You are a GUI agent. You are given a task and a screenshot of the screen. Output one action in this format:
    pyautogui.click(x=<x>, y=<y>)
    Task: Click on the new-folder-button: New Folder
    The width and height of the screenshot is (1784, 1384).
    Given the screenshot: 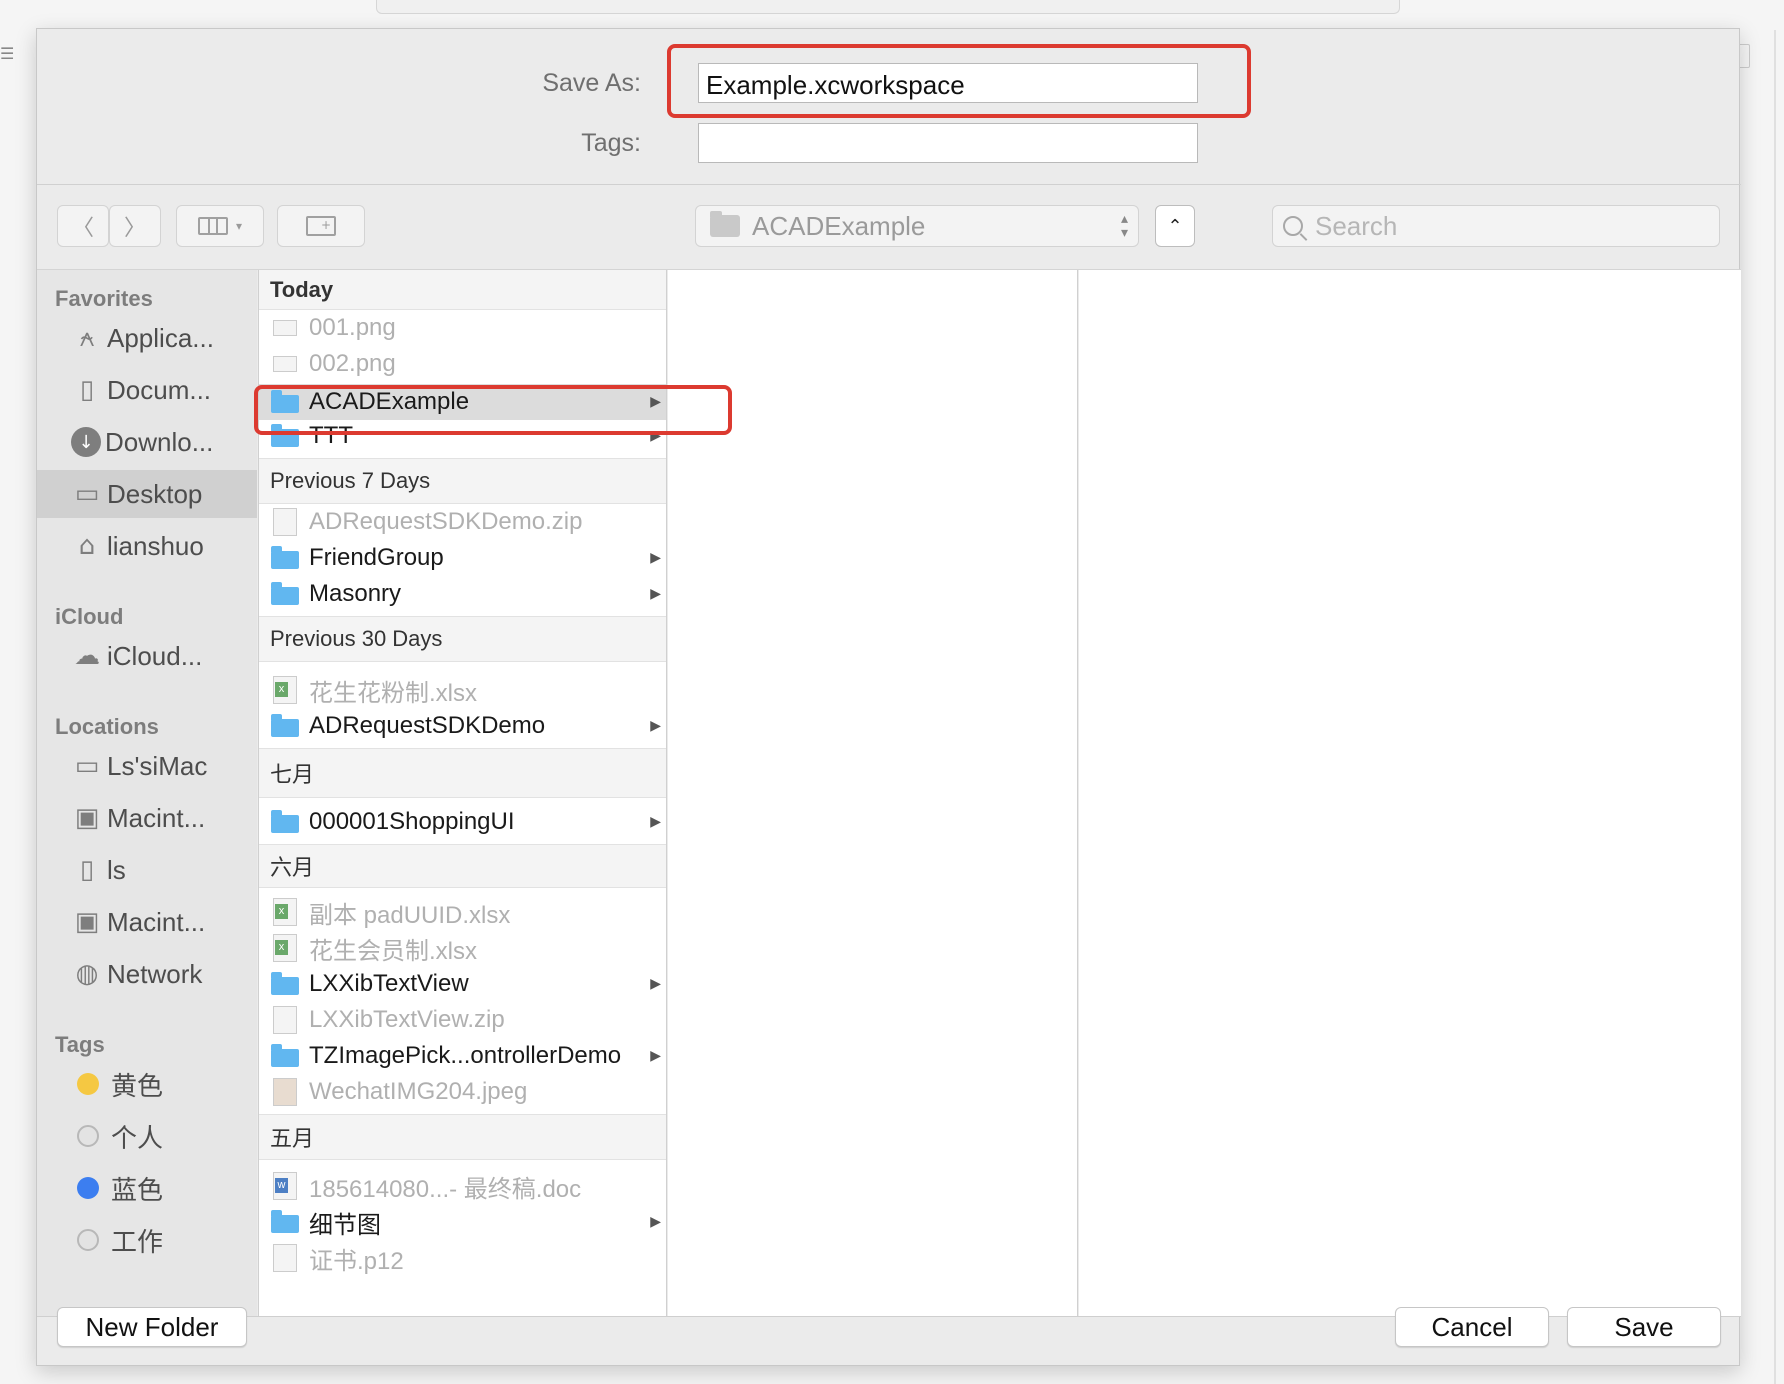 What is the action you would take?
    pyautogui.click(x=152, y=1327)
    